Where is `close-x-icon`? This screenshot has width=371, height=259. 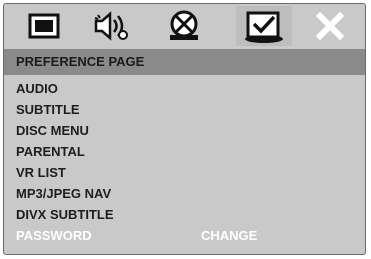
close-x-icon is located at coordinates (330, 26).